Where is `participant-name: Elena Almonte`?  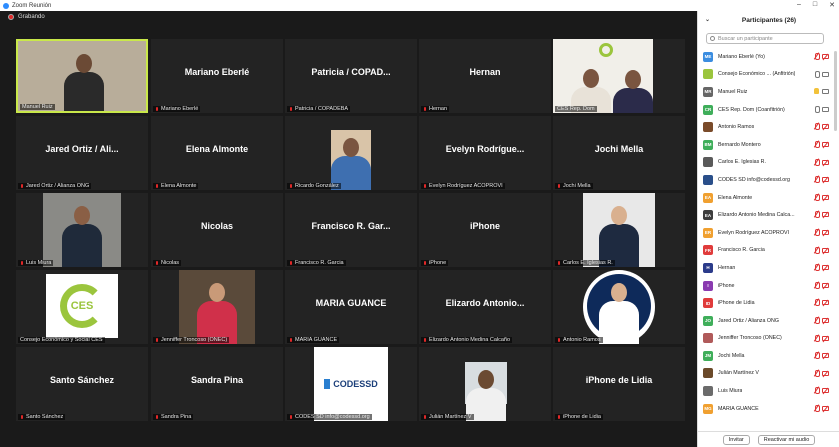 participant-name: Elena Almonte is located at coordinates (179, 186).